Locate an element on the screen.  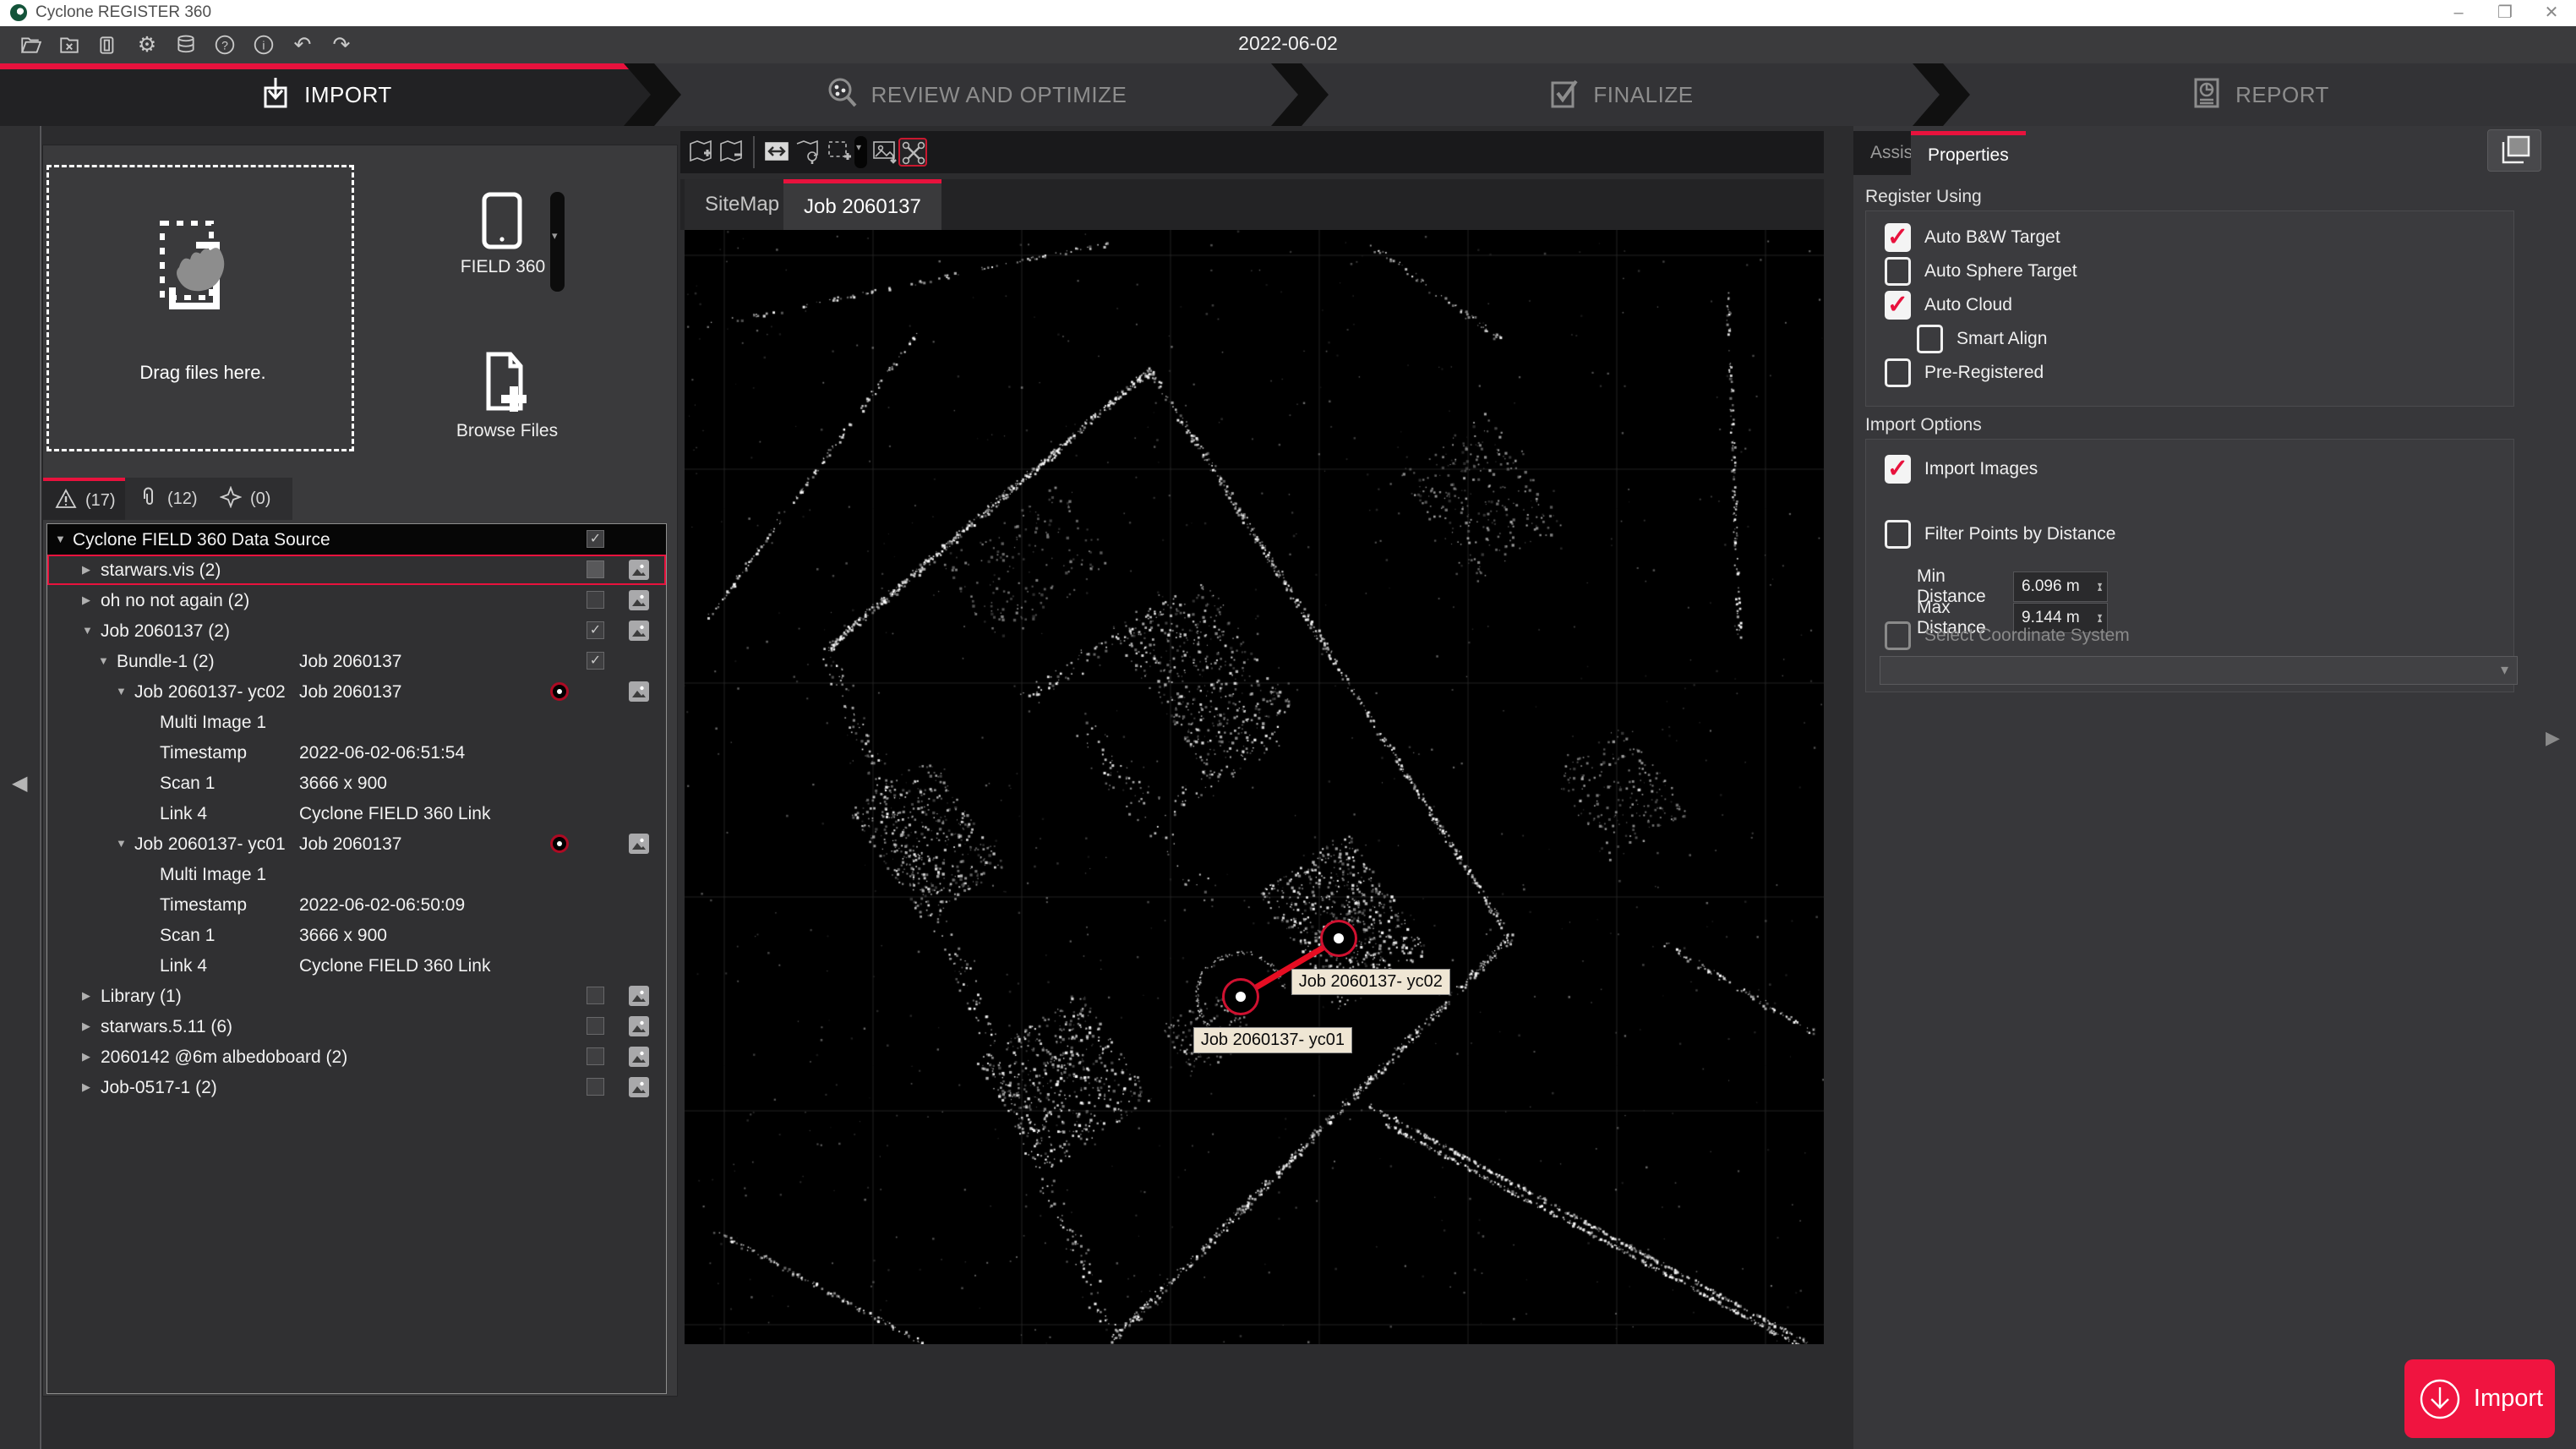
close-project-button is located at coordinates (69, 44).